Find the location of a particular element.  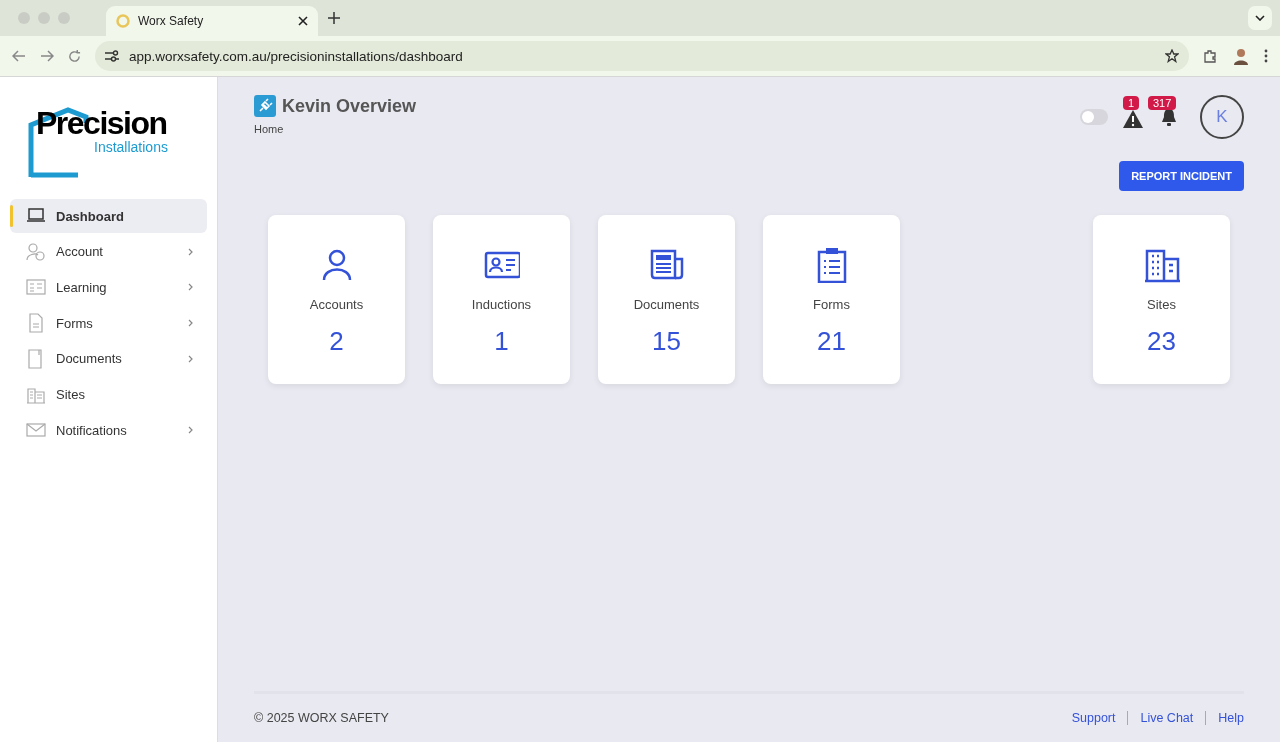

card-count: 2 is located at coordinates (336, 341).